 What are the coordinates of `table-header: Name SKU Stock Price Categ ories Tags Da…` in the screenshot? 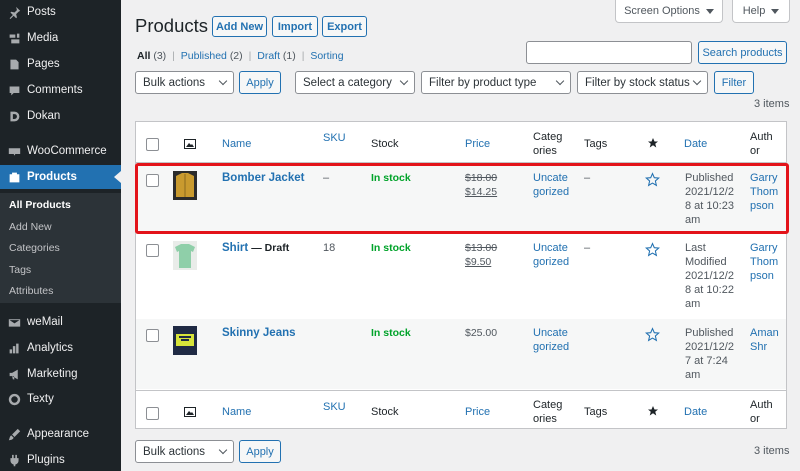 It's located at (461, 142).